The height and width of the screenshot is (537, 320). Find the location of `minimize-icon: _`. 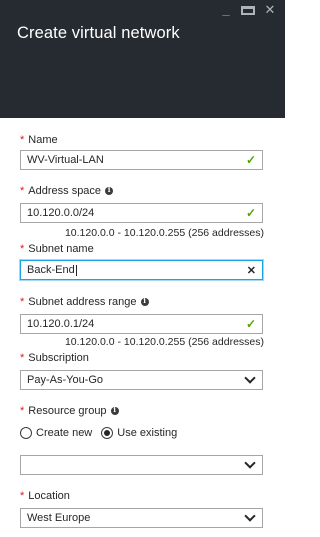

minimize-icon: _ is located at coordinates (226, 10).